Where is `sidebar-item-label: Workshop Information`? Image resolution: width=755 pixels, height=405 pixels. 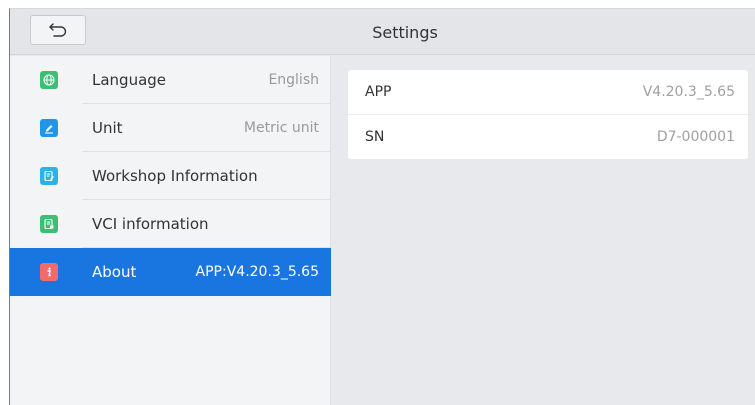
sidebar-item-label: Workshop Information is located at coordinates (175, 176).